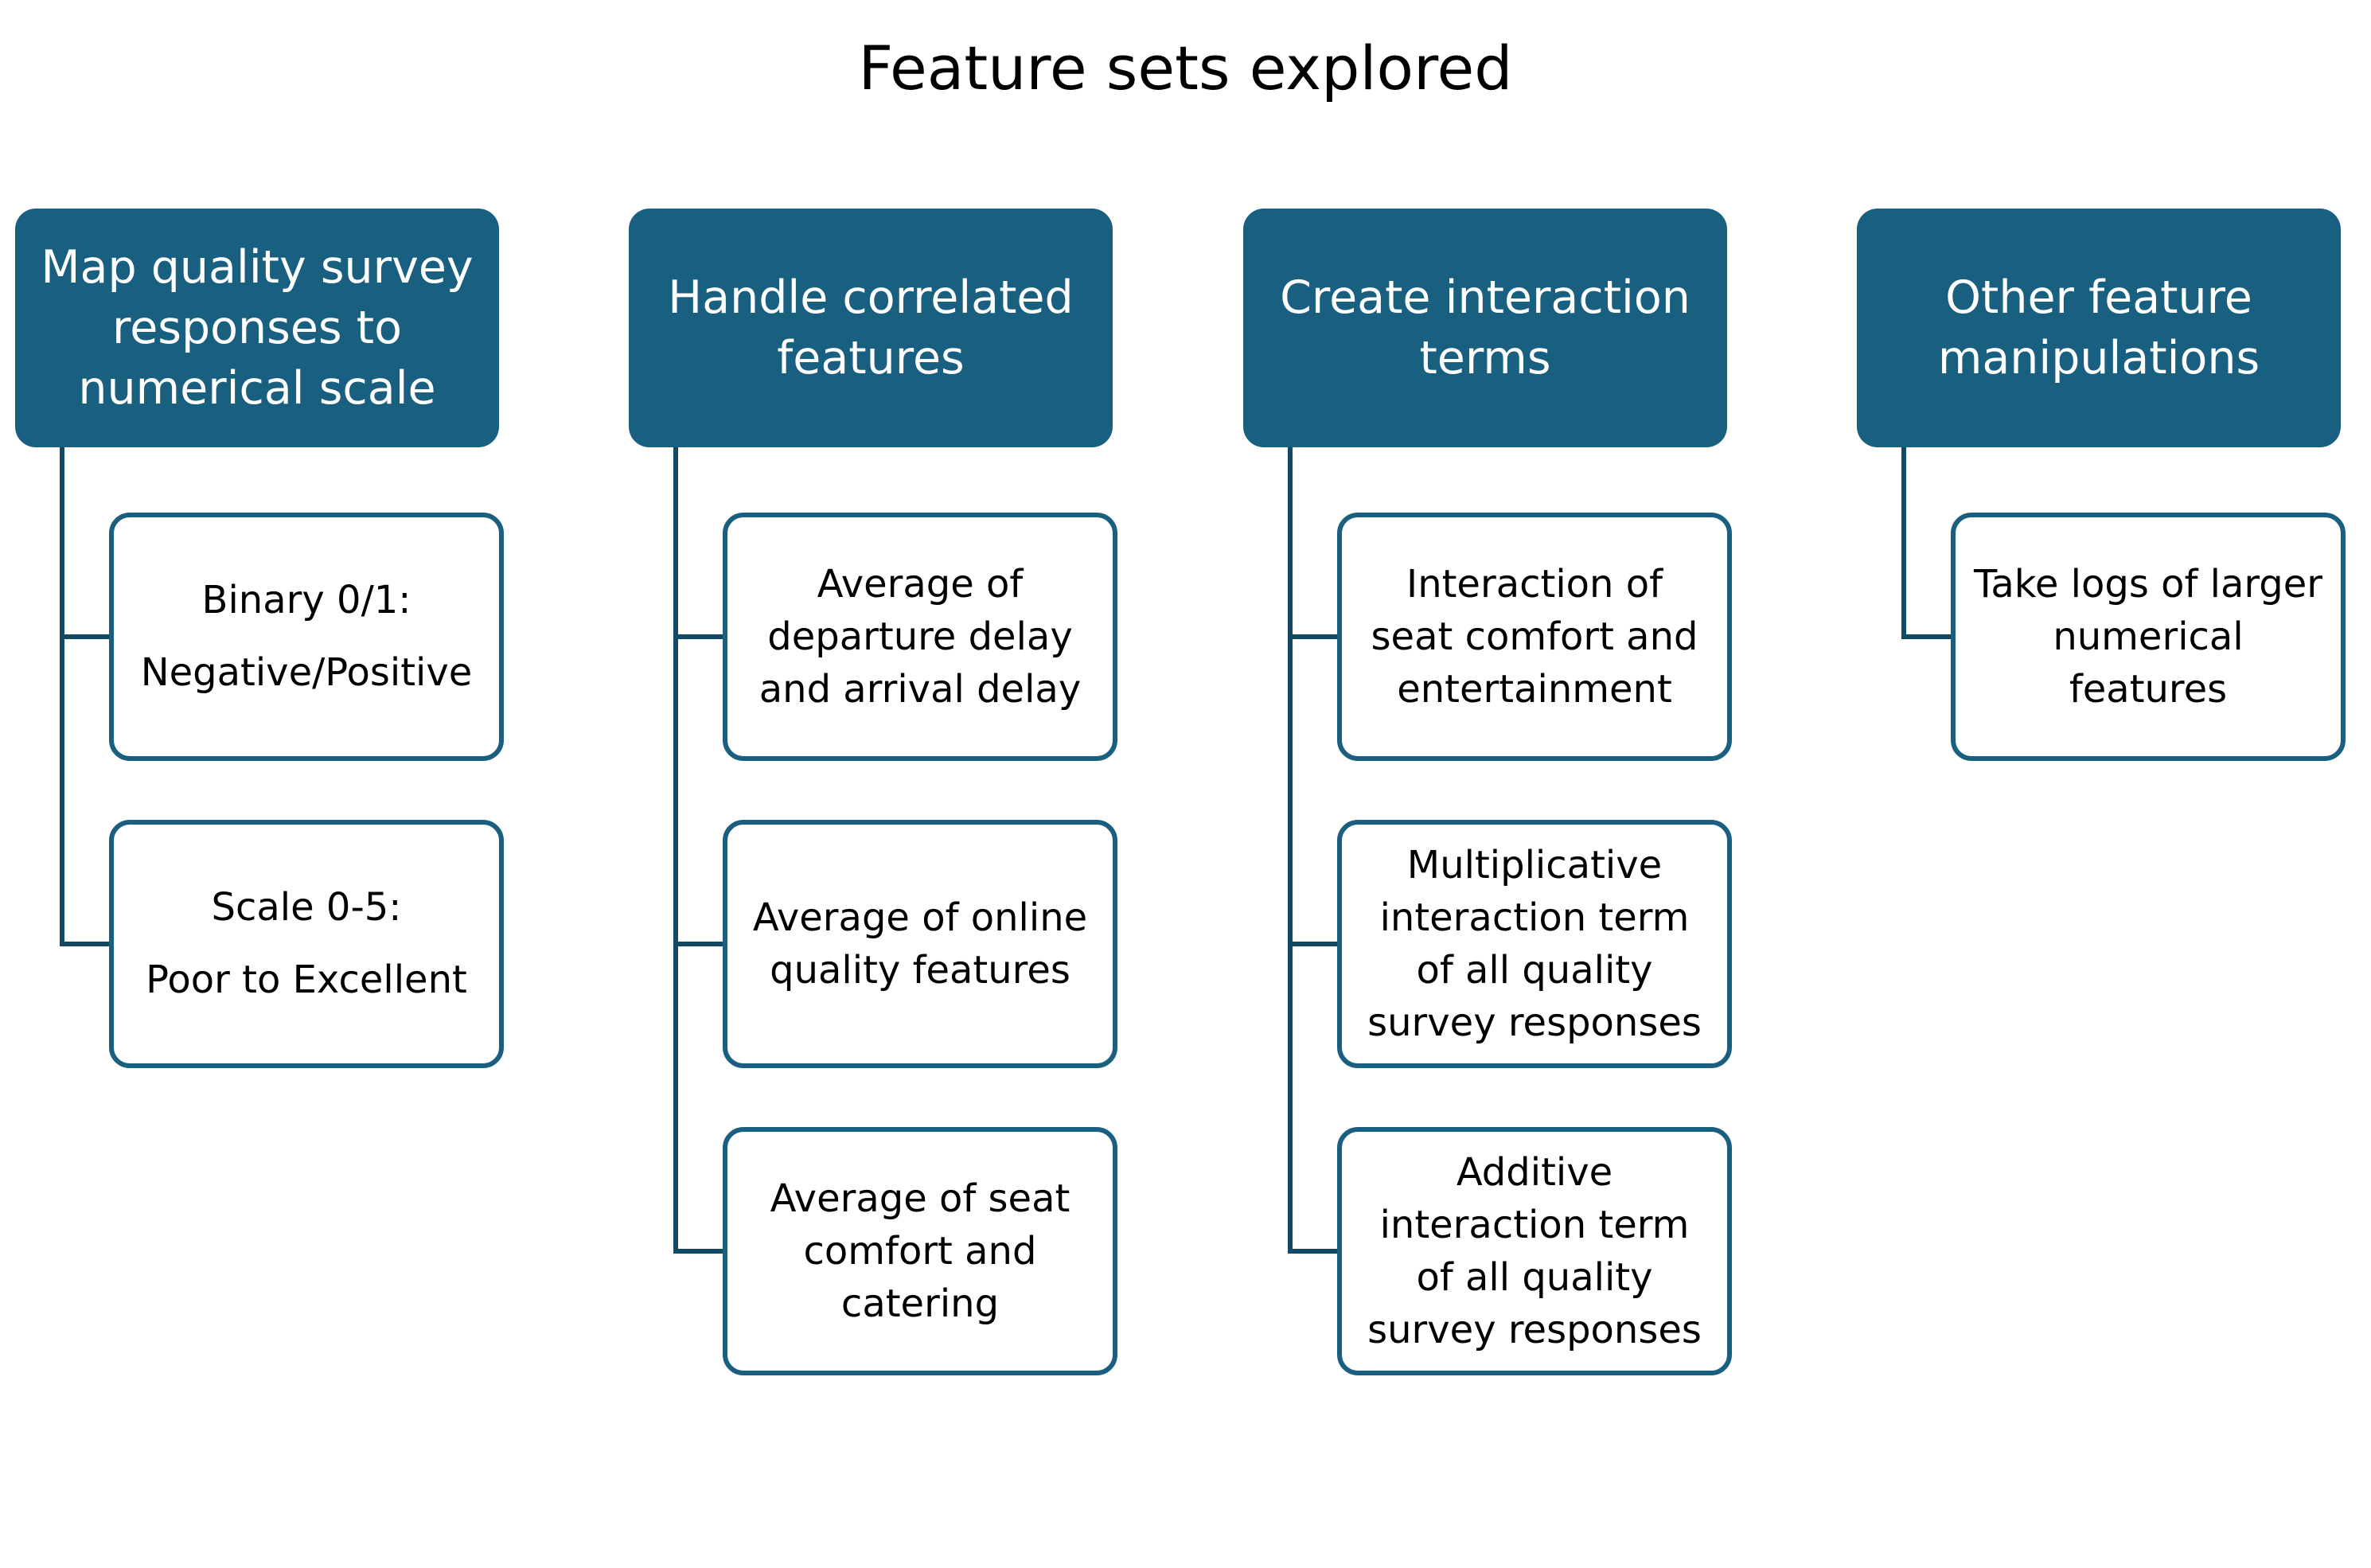 Image resolution: width=2371 pixels, height=1568 pixels. I want to click on feature-item-box: Binary 0/1: Negative/Positive, so click(306, 637).